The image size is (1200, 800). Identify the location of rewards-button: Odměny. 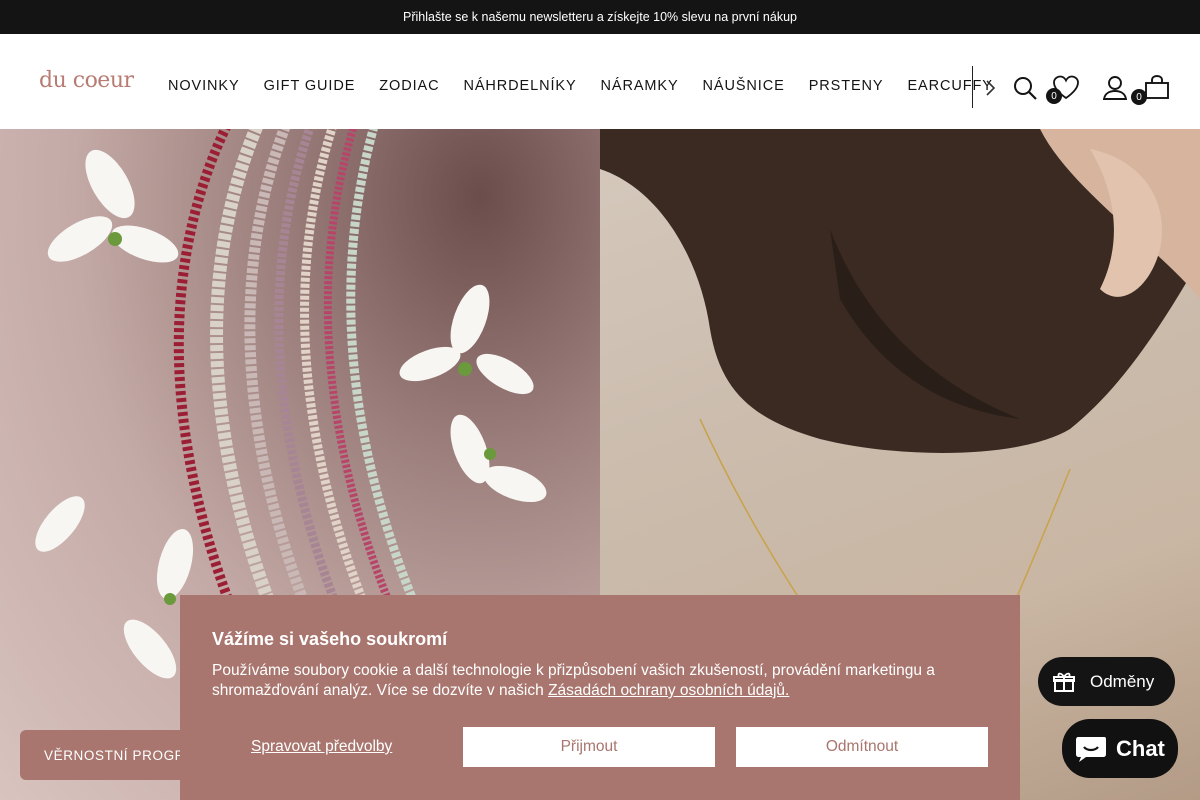
(1106, 681).